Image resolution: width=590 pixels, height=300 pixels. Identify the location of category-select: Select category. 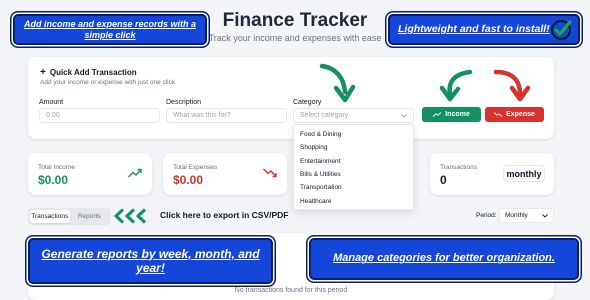
(353, 115).